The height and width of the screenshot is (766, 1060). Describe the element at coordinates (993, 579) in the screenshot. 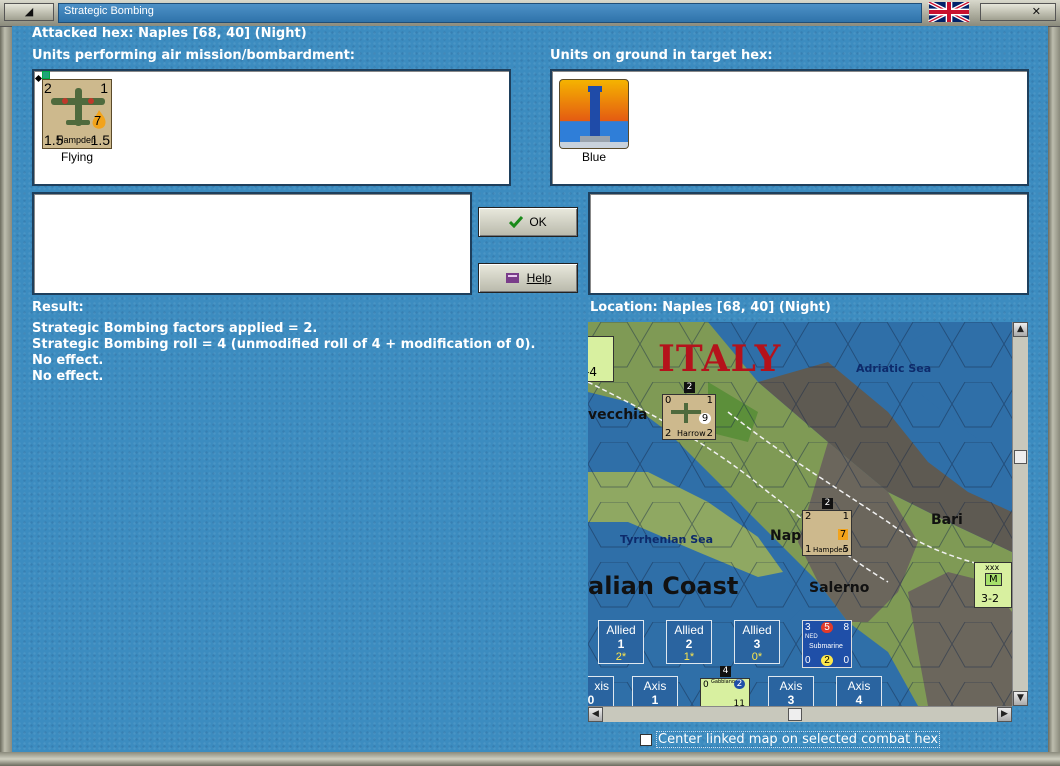

I see `counter-name: M` at that location.